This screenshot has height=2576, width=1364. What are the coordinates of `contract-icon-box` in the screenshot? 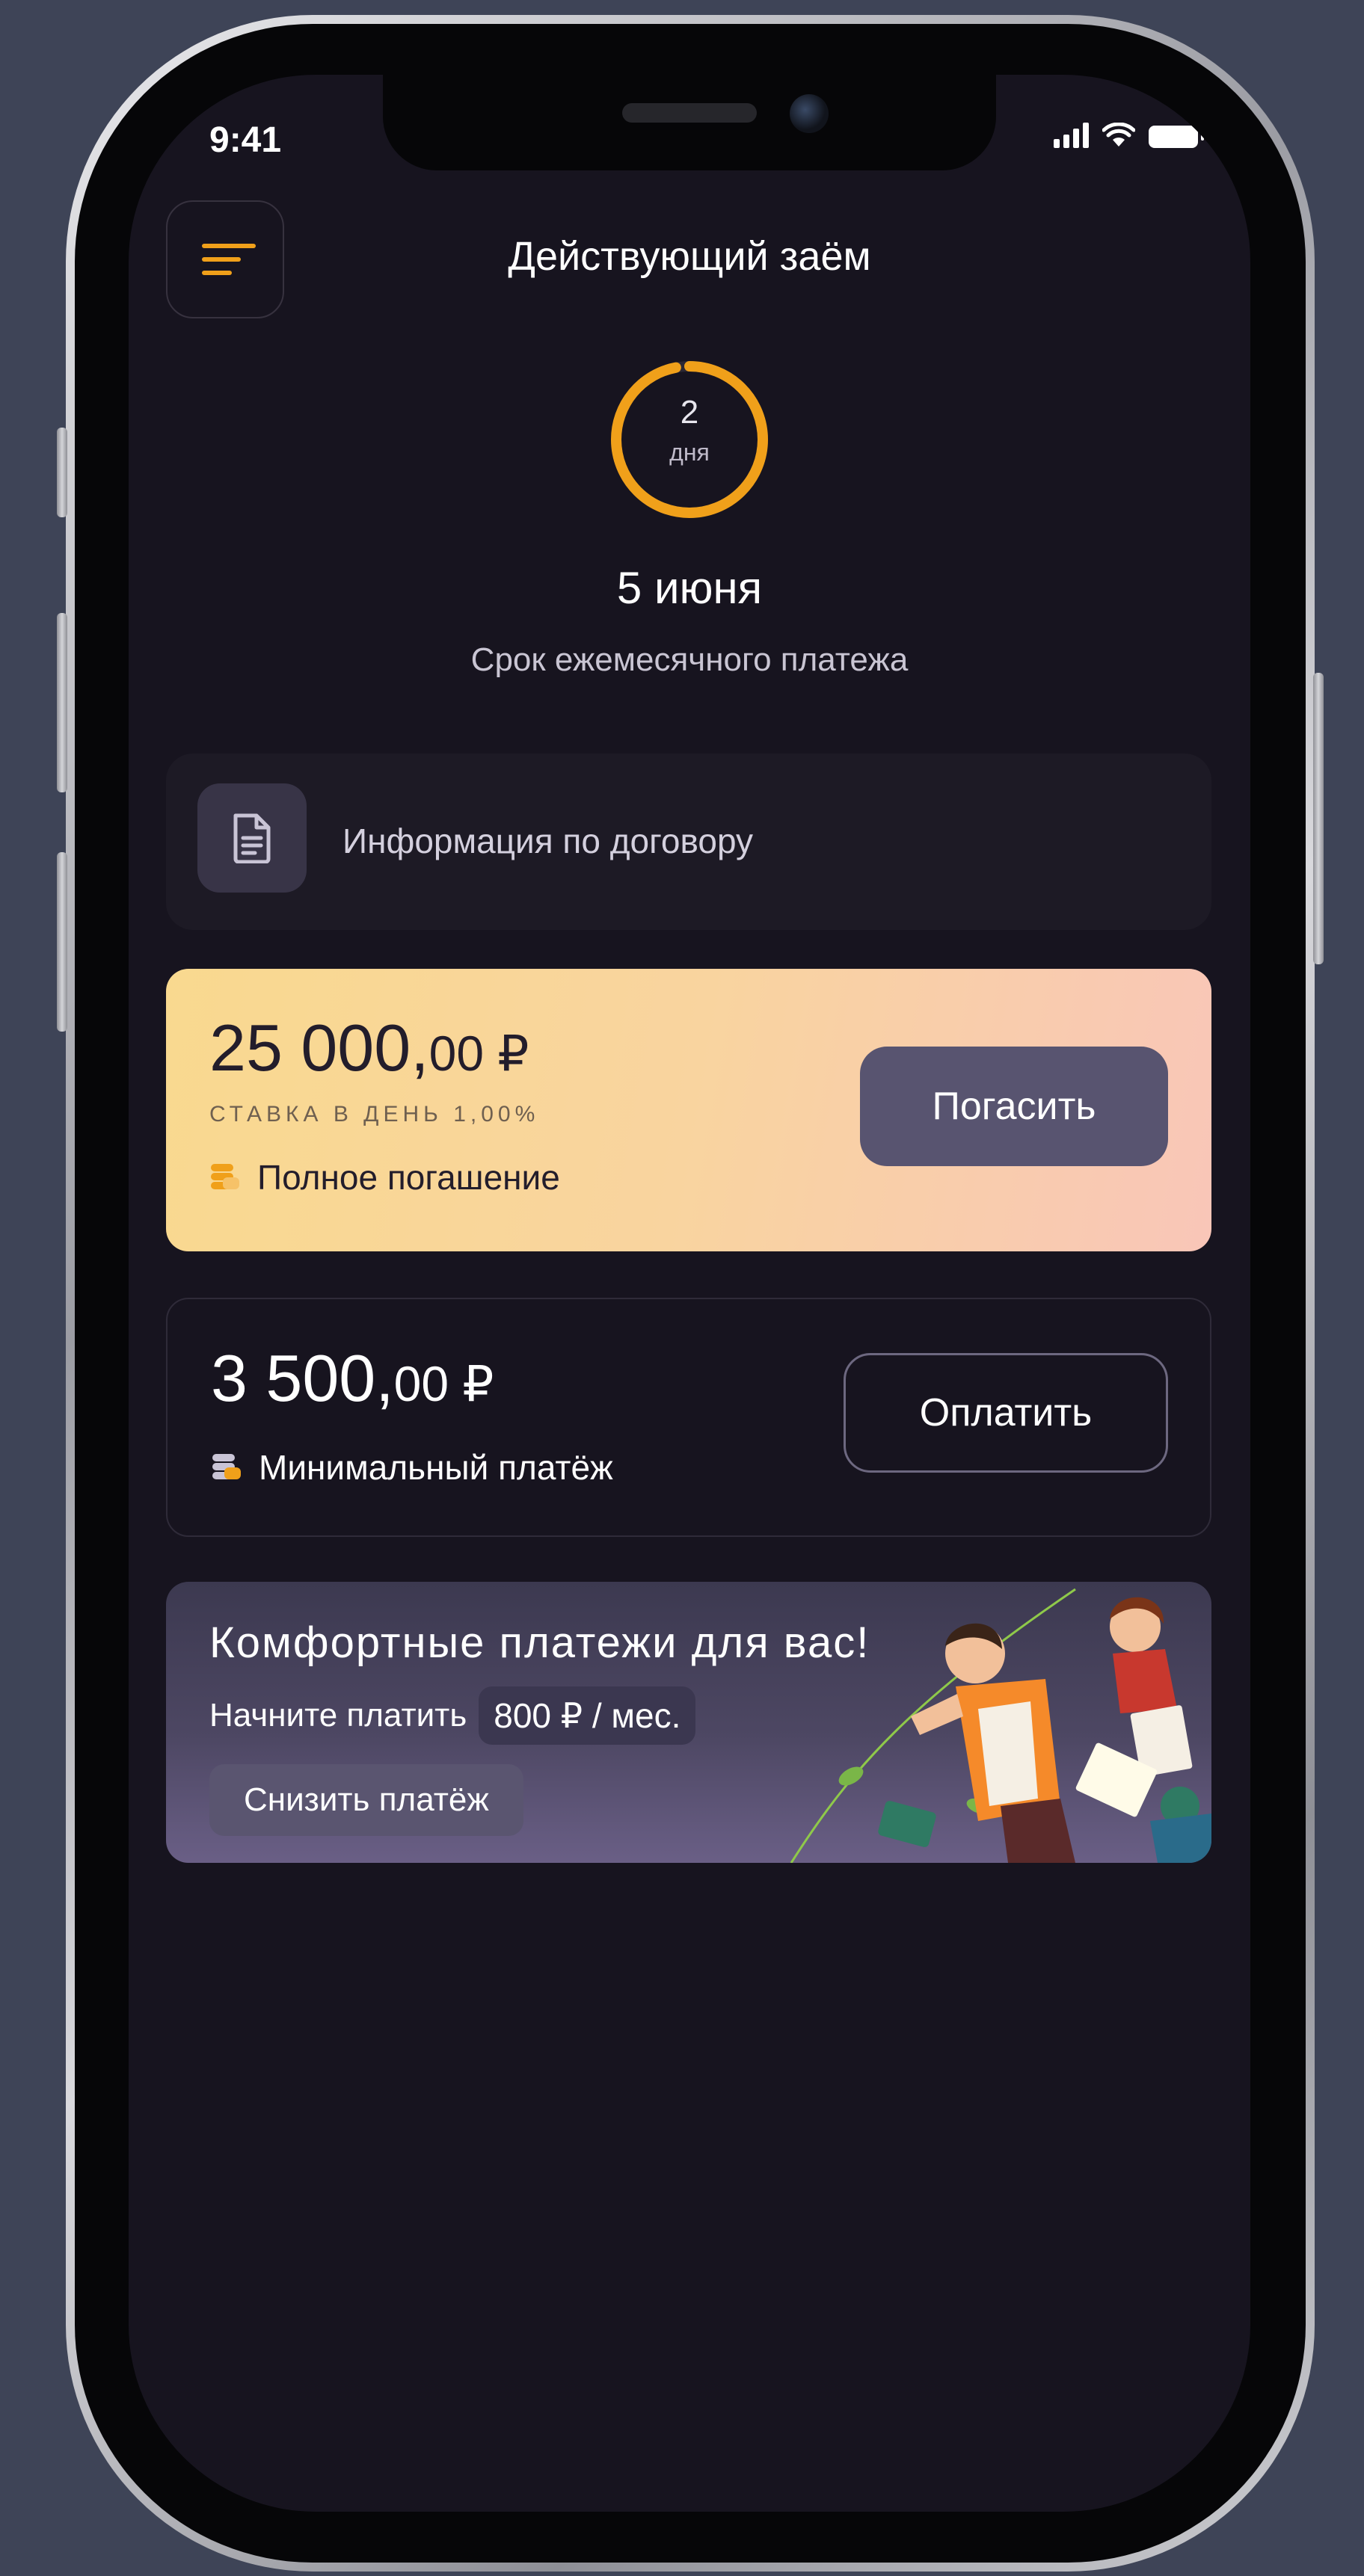 It's located at (252, 838).